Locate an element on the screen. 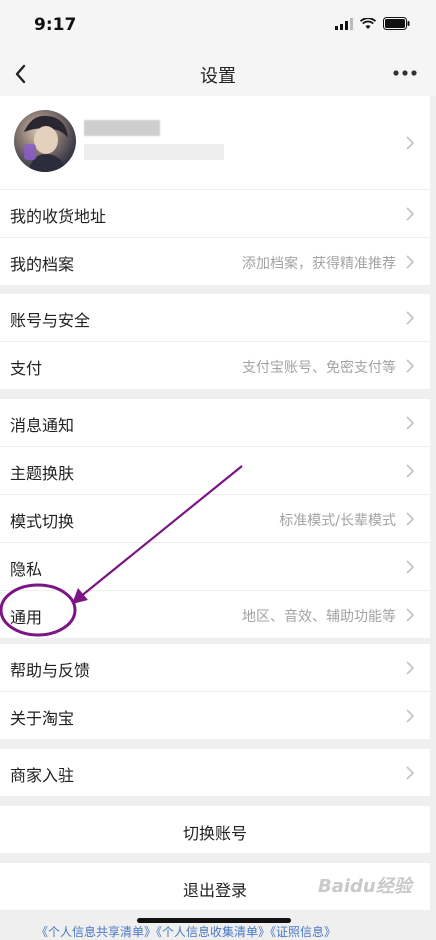 This screenshot has height=940, width=436. switch-account-button: 切换账号 is located at coordinates (215, 829).